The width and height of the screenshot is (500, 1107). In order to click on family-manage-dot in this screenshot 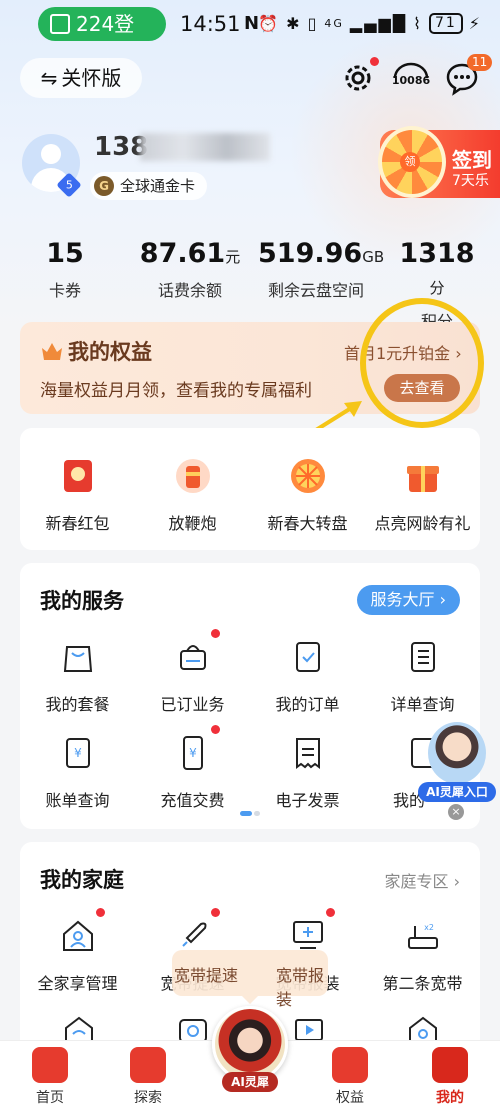, I will do `click(100, 912)`.